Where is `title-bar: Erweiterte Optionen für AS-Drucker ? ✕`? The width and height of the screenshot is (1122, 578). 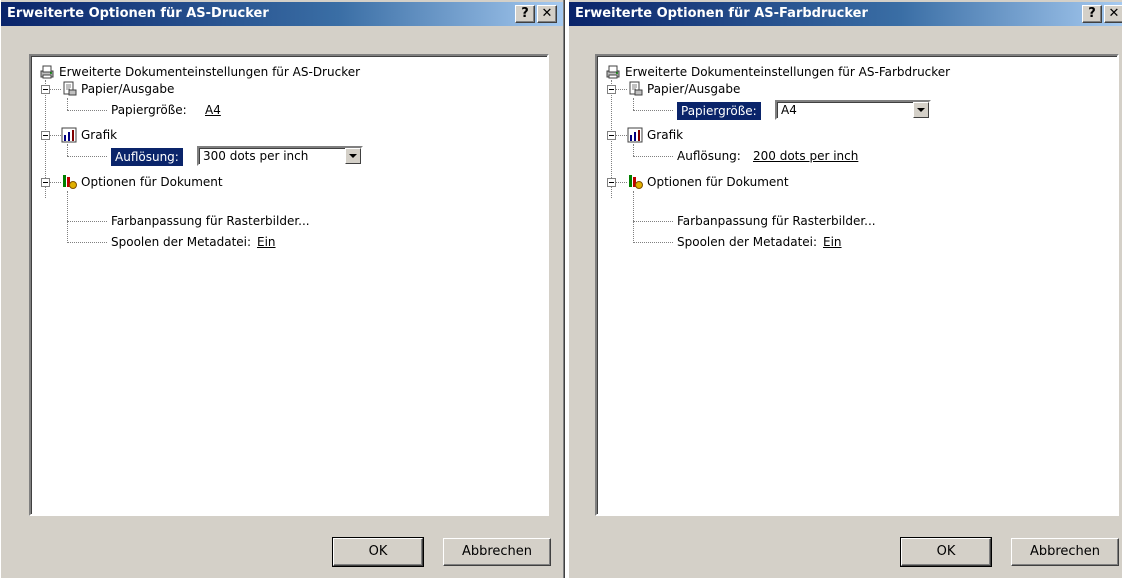 title-bar: Erweiterte Optionen für AS-Drucker ? ✕ is located at coordinates (282, 14).